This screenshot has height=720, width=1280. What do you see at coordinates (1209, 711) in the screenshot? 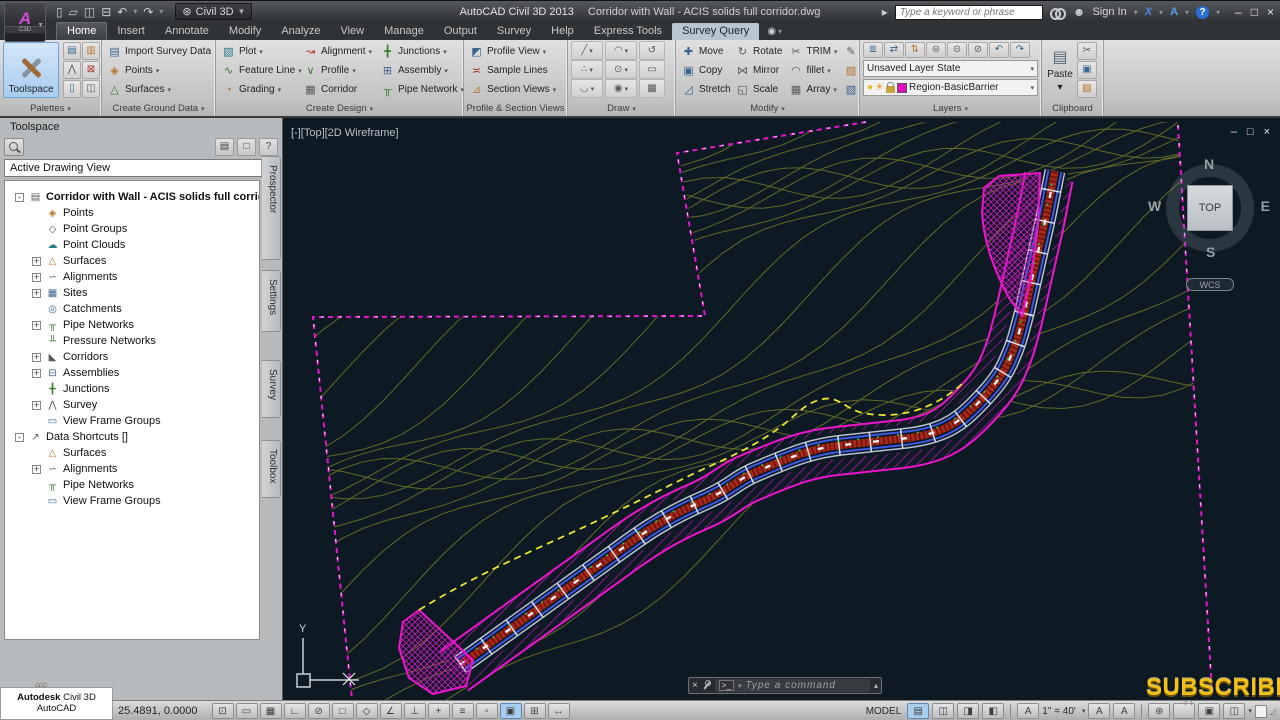
I see `isolate-objects-button: ▣` at bounding box center [1209, 711].